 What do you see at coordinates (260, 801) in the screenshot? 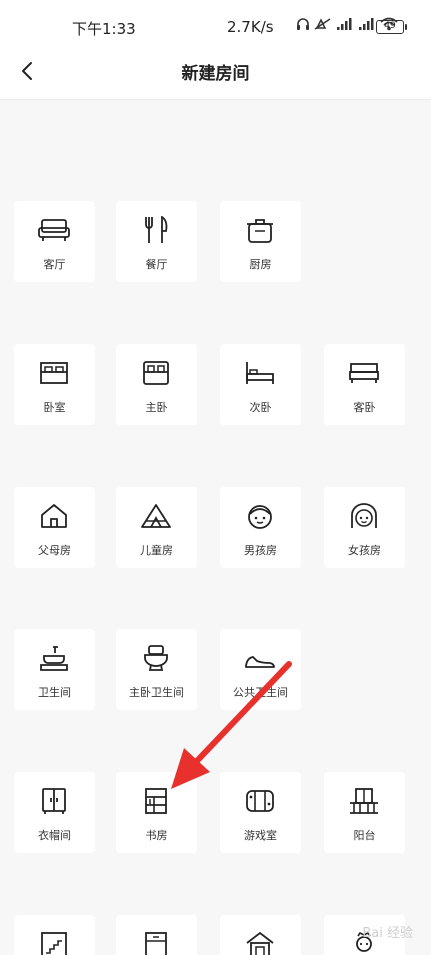
I see `game-console-icon` at bounding box center [260, 801].